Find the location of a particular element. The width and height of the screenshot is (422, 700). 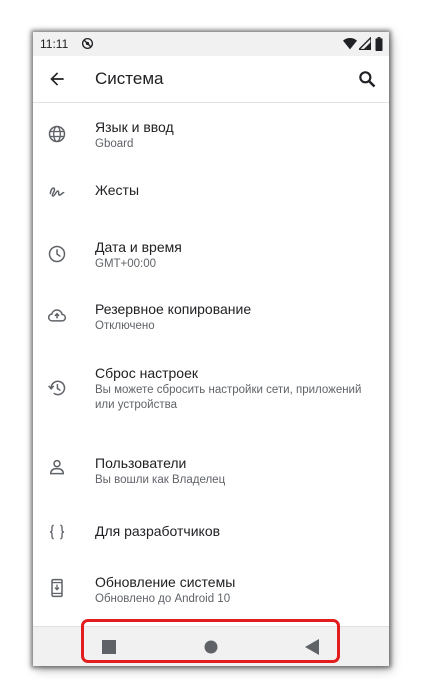

braces-icon is located at coordinates (57, 532).